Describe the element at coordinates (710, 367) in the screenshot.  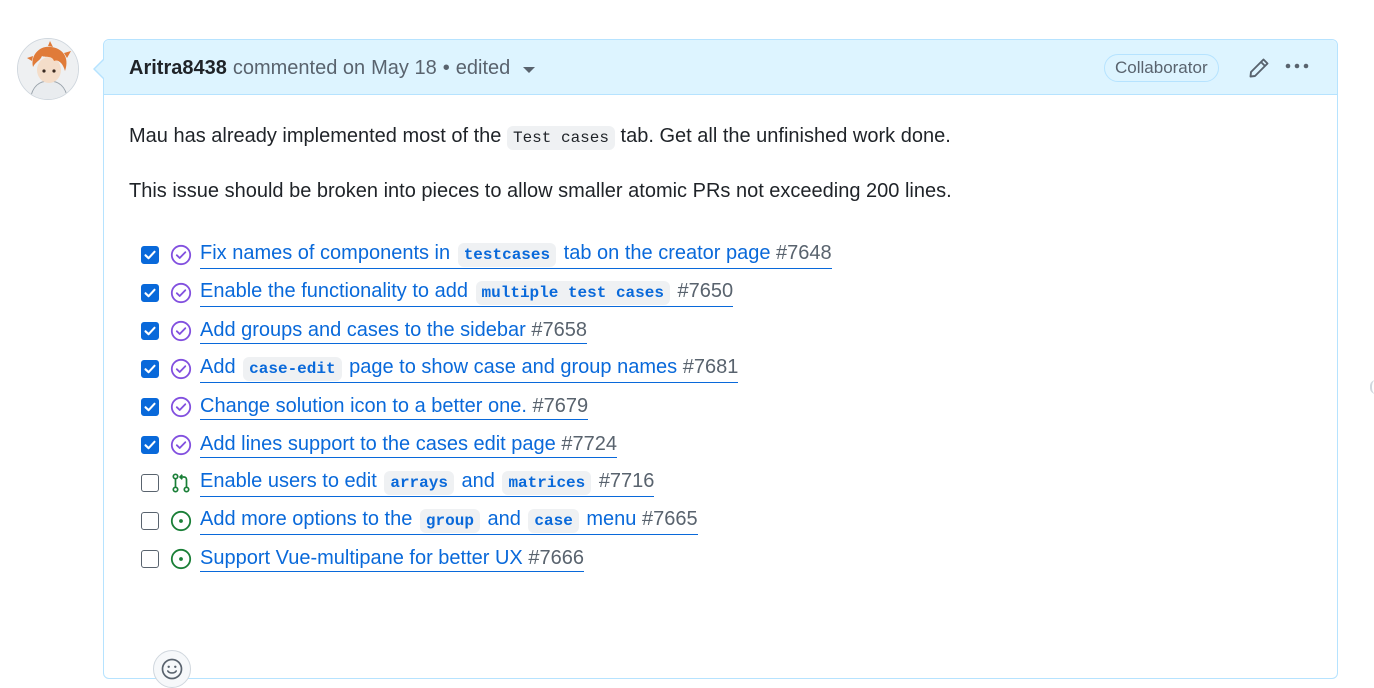
I see `issue-number: #7681` at that location.